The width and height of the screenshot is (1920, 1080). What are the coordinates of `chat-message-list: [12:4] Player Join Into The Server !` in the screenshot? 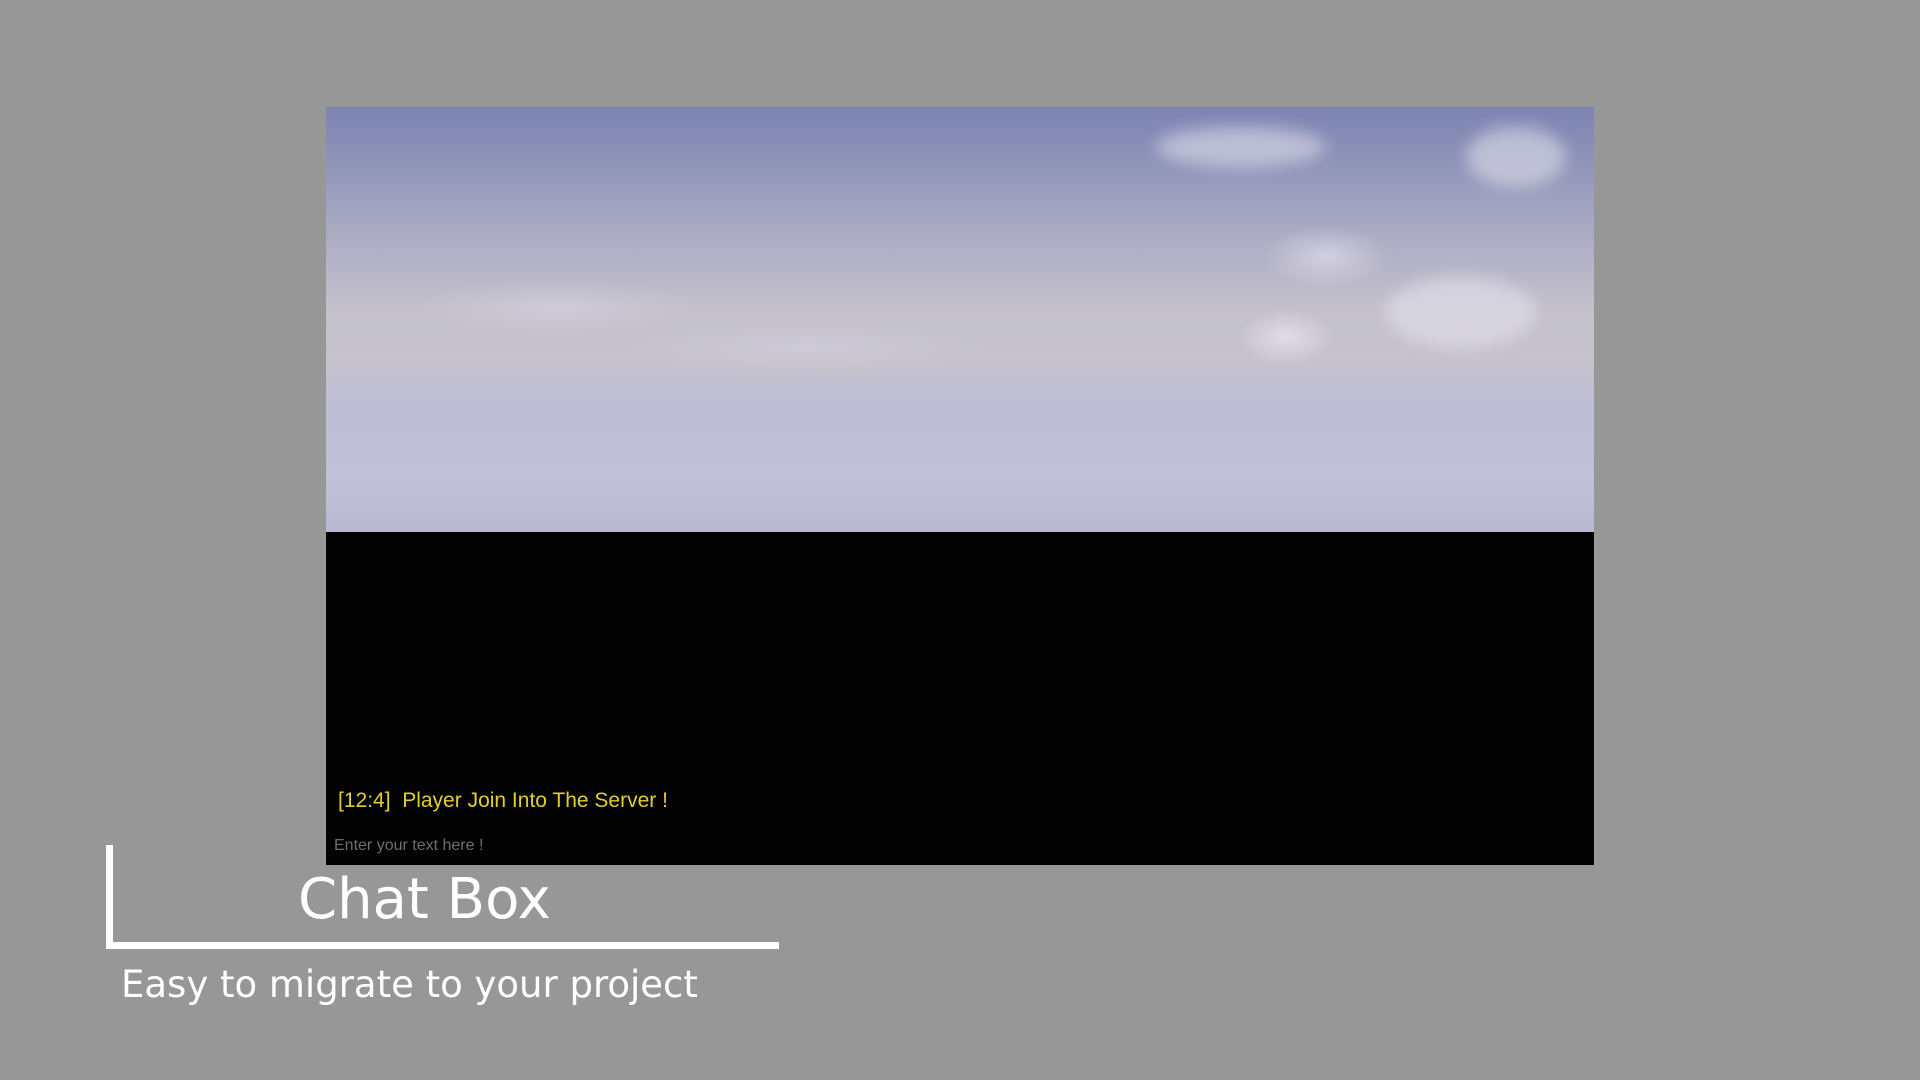 It's located at (503, 801).